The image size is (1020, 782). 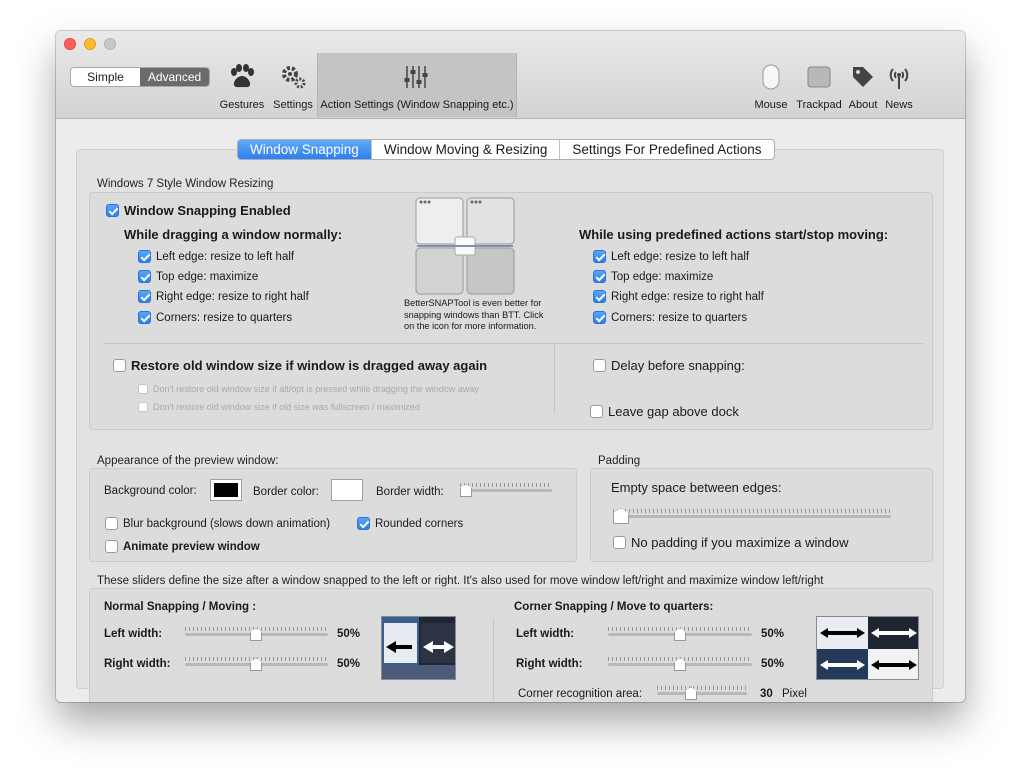 I want to click on predef-left-edge-label: Left edge: resize to left half, so click(x=680, y=256).